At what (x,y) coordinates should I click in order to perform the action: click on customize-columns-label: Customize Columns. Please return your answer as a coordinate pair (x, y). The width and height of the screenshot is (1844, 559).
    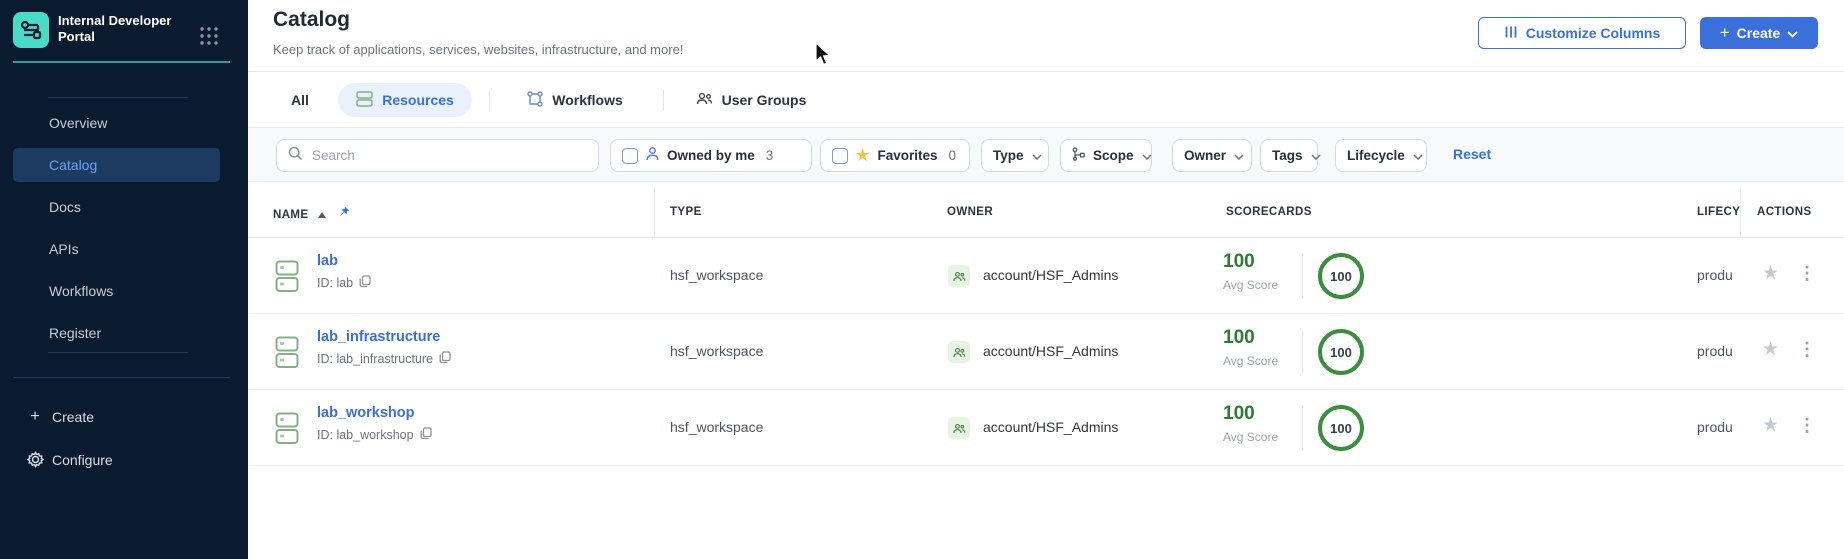
    Looking at the image, I should click on (1593, 33).